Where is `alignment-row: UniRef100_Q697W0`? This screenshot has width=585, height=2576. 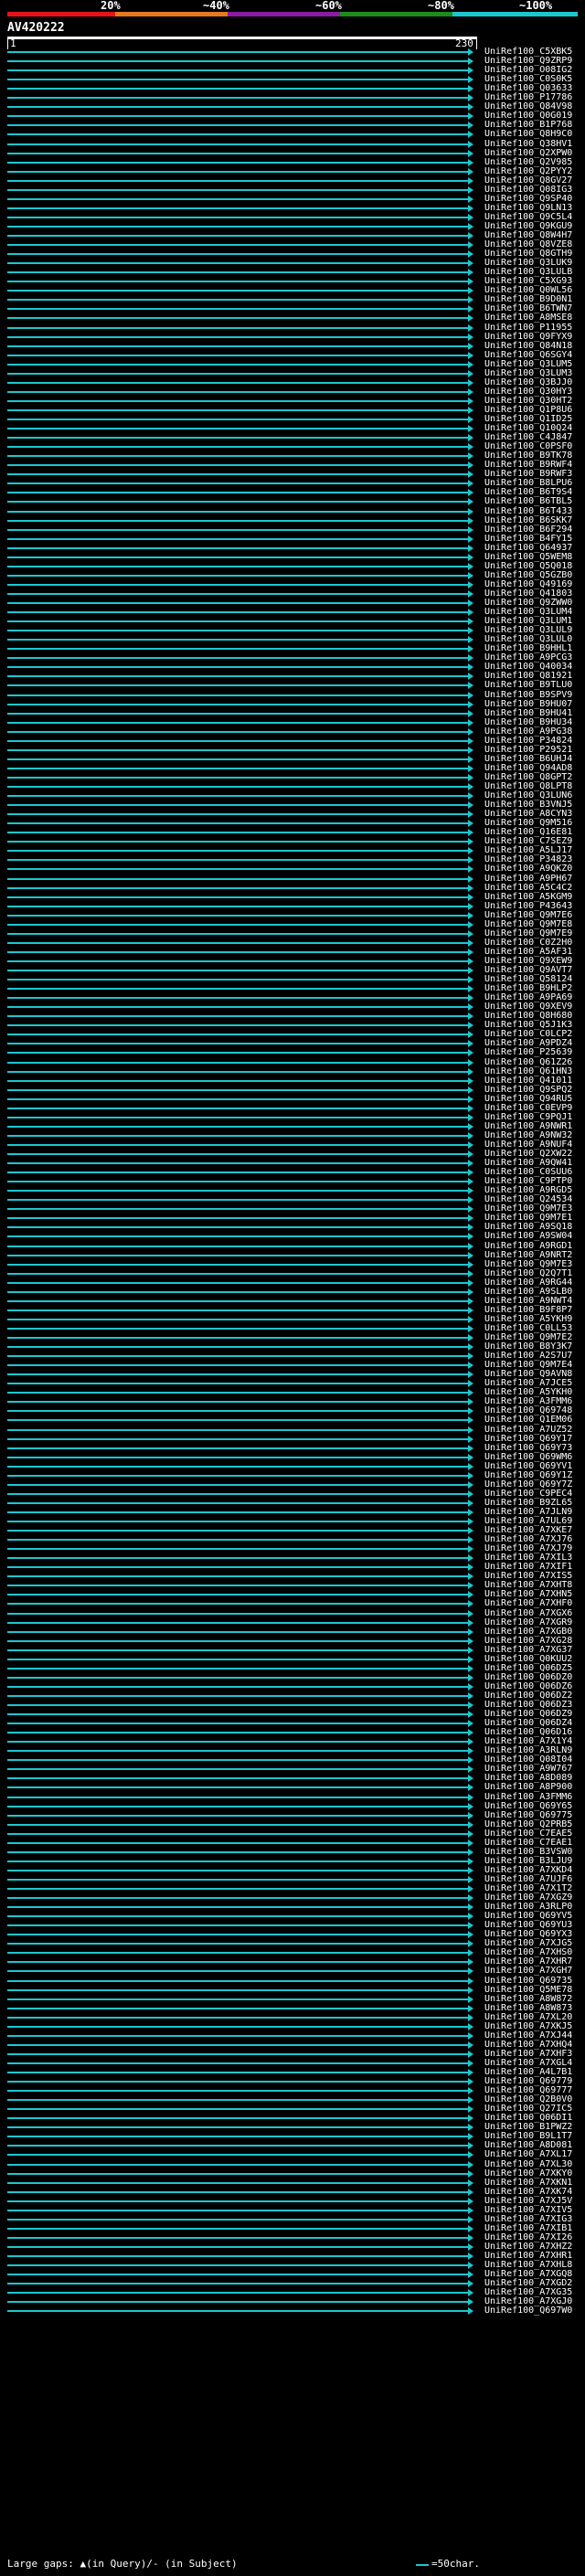 alignment-row: UniRef100_Q697W0 is located at coordinates (293, 2311).